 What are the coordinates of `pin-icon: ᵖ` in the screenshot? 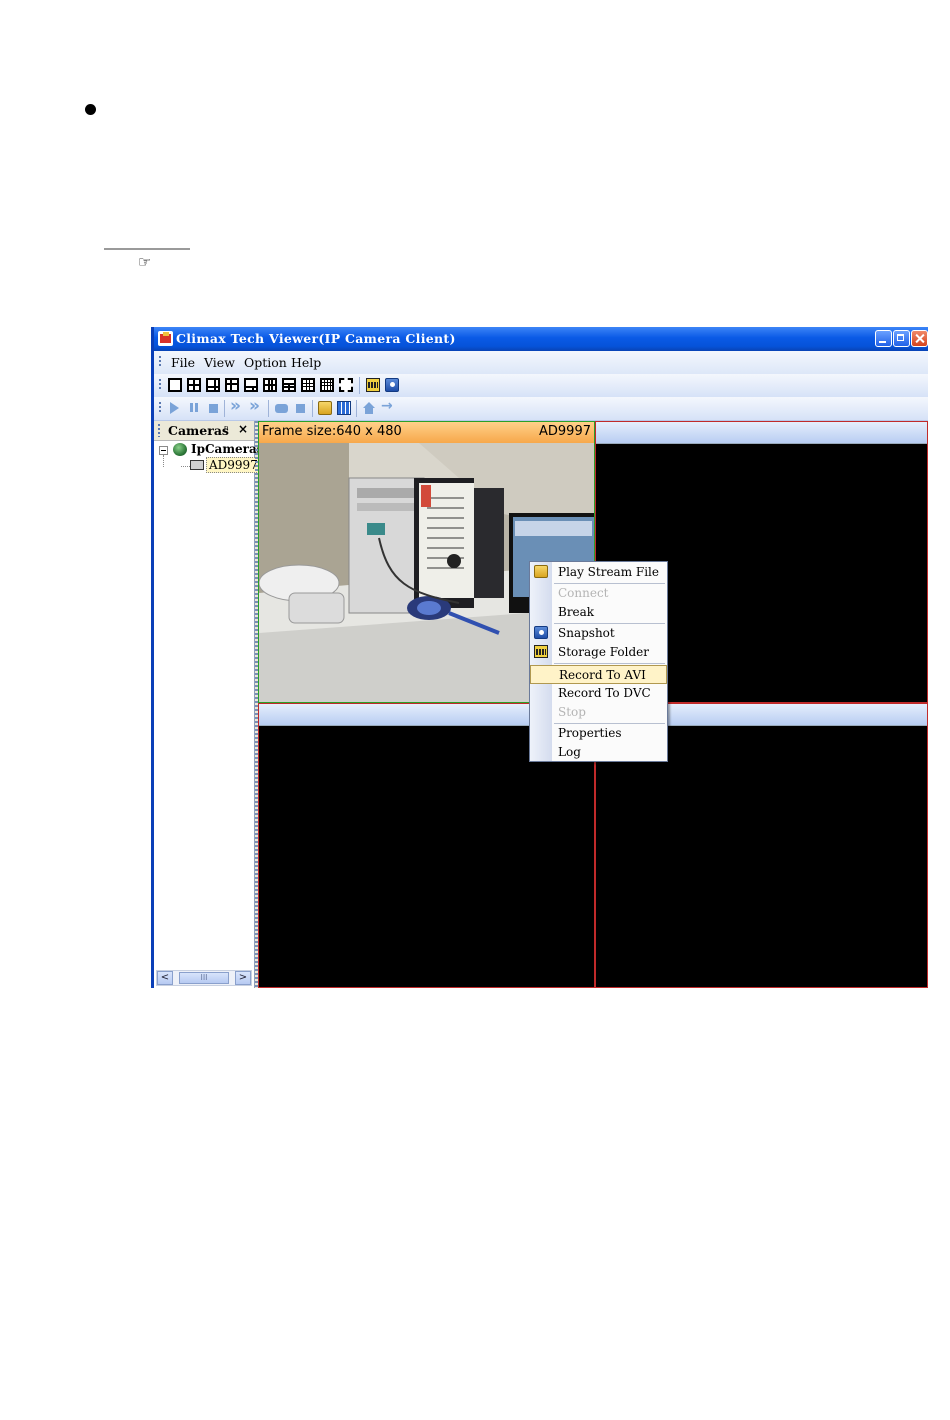 It's located at (226, 429).